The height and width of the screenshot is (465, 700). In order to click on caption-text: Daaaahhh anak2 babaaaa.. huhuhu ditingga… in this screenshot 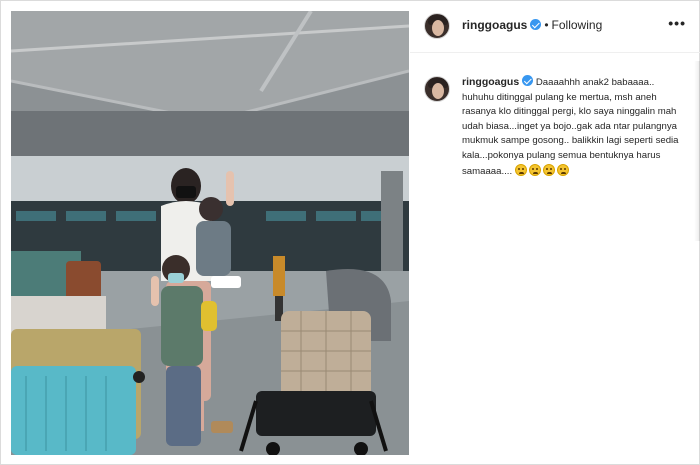, I will do `click(570, 127)`.